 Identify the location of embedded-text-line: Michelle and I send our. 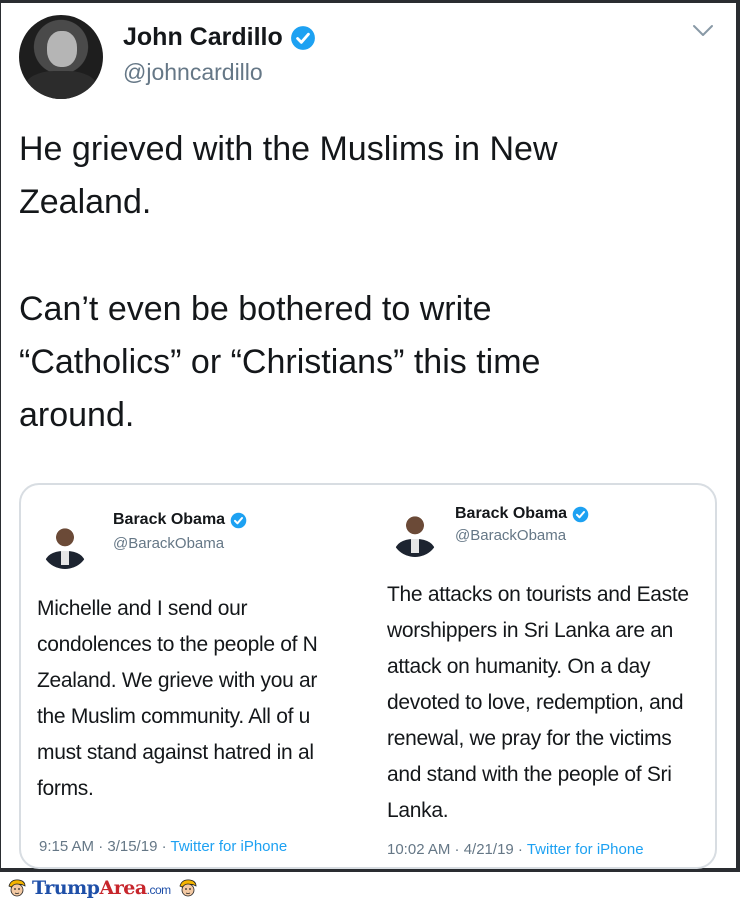
(142, 608).